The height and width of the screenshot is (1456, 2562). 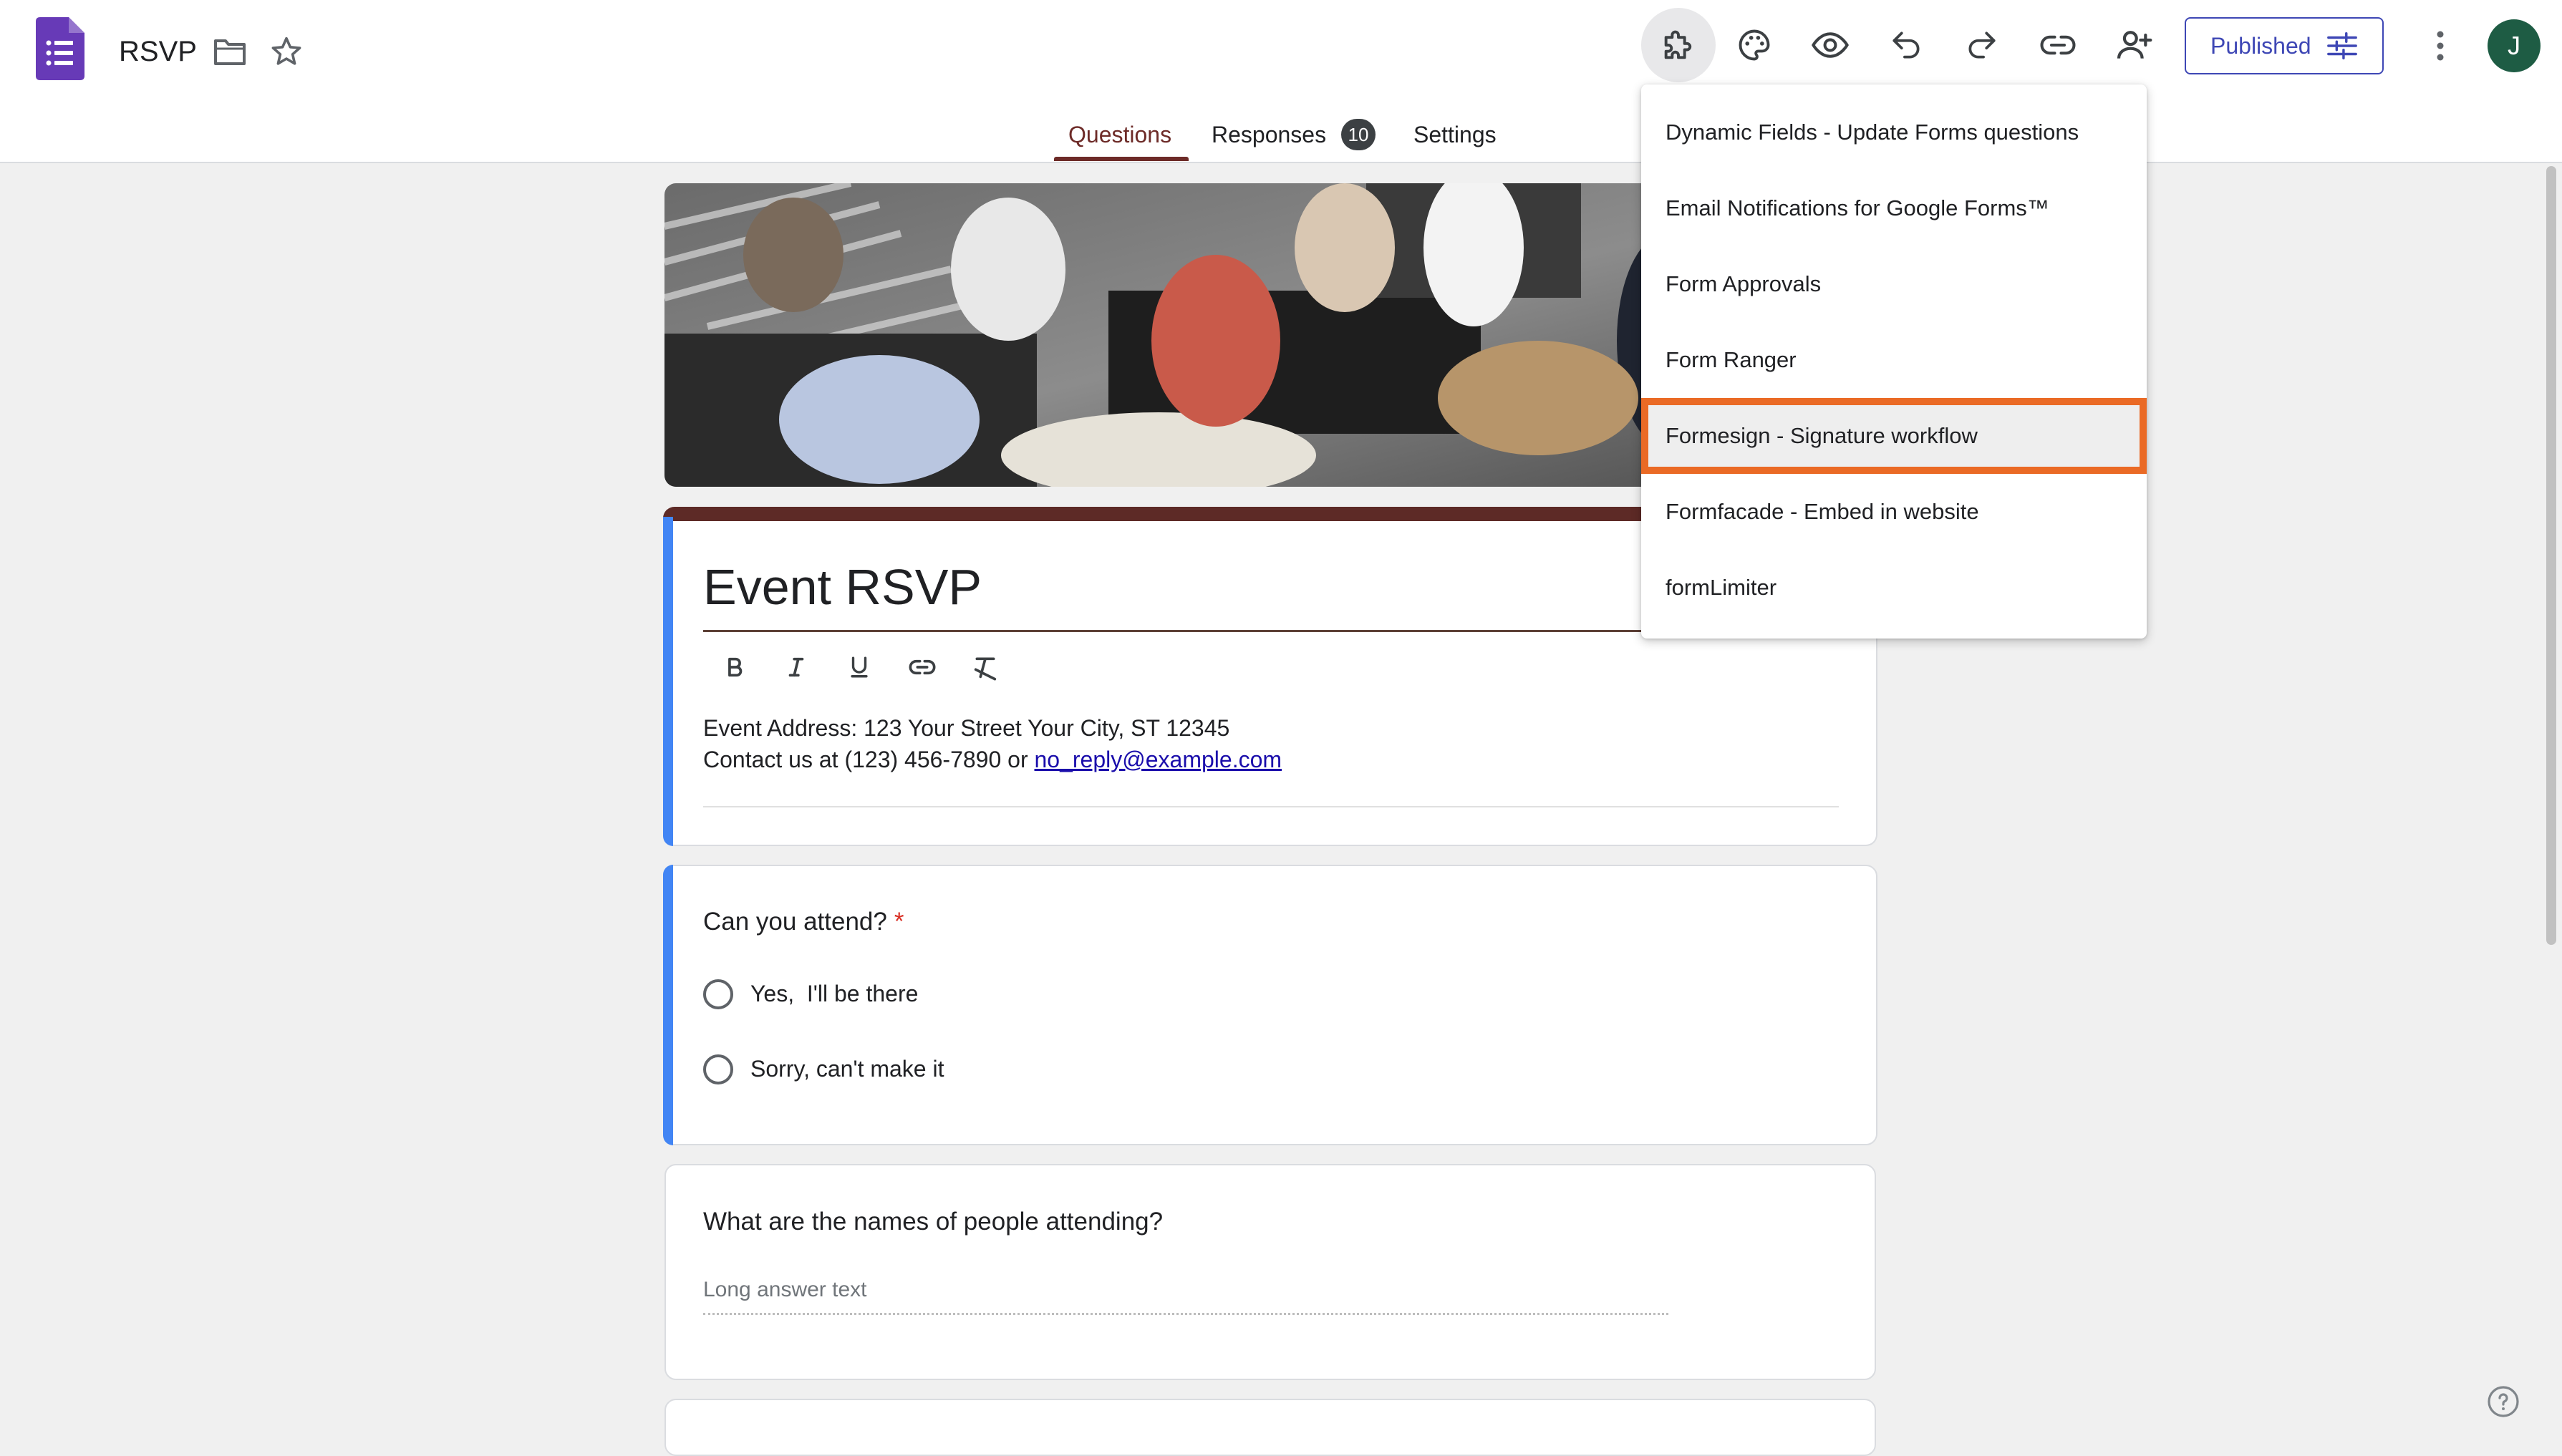 What do you see at coordinates (1158, 759) in the screenshot?
I see `contact-email-link: no_reply@example.com` at bounding box center [1158, 759].